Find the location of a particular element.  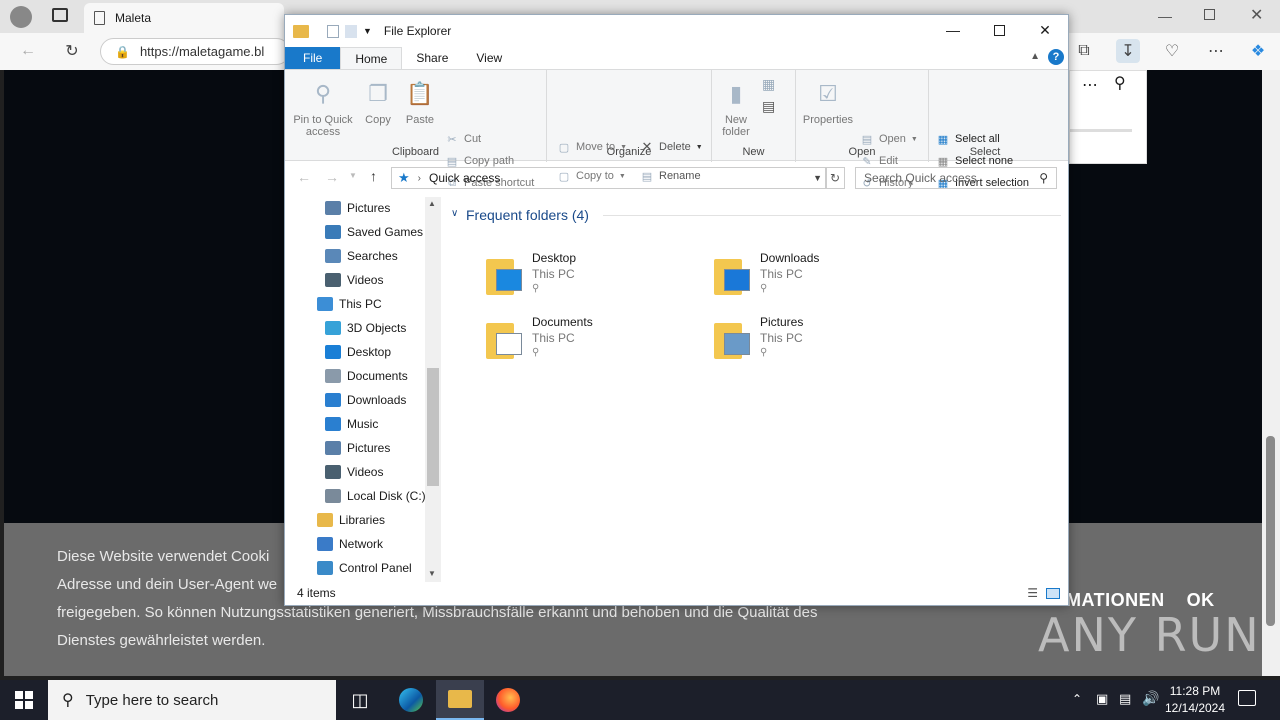

copy-button: ❐ Copy is located at coordinates (378, 102).